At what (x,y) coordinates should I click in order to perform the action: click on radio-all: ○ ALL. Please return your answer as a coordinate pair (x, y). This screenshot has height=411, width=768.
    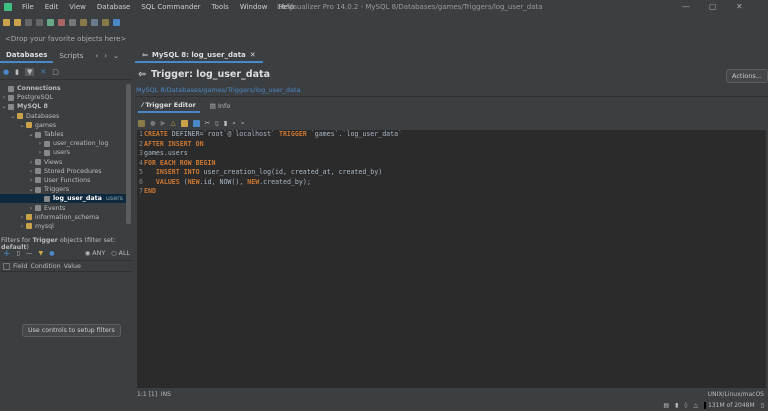
    Looking at the image, I should click on (120, 253).